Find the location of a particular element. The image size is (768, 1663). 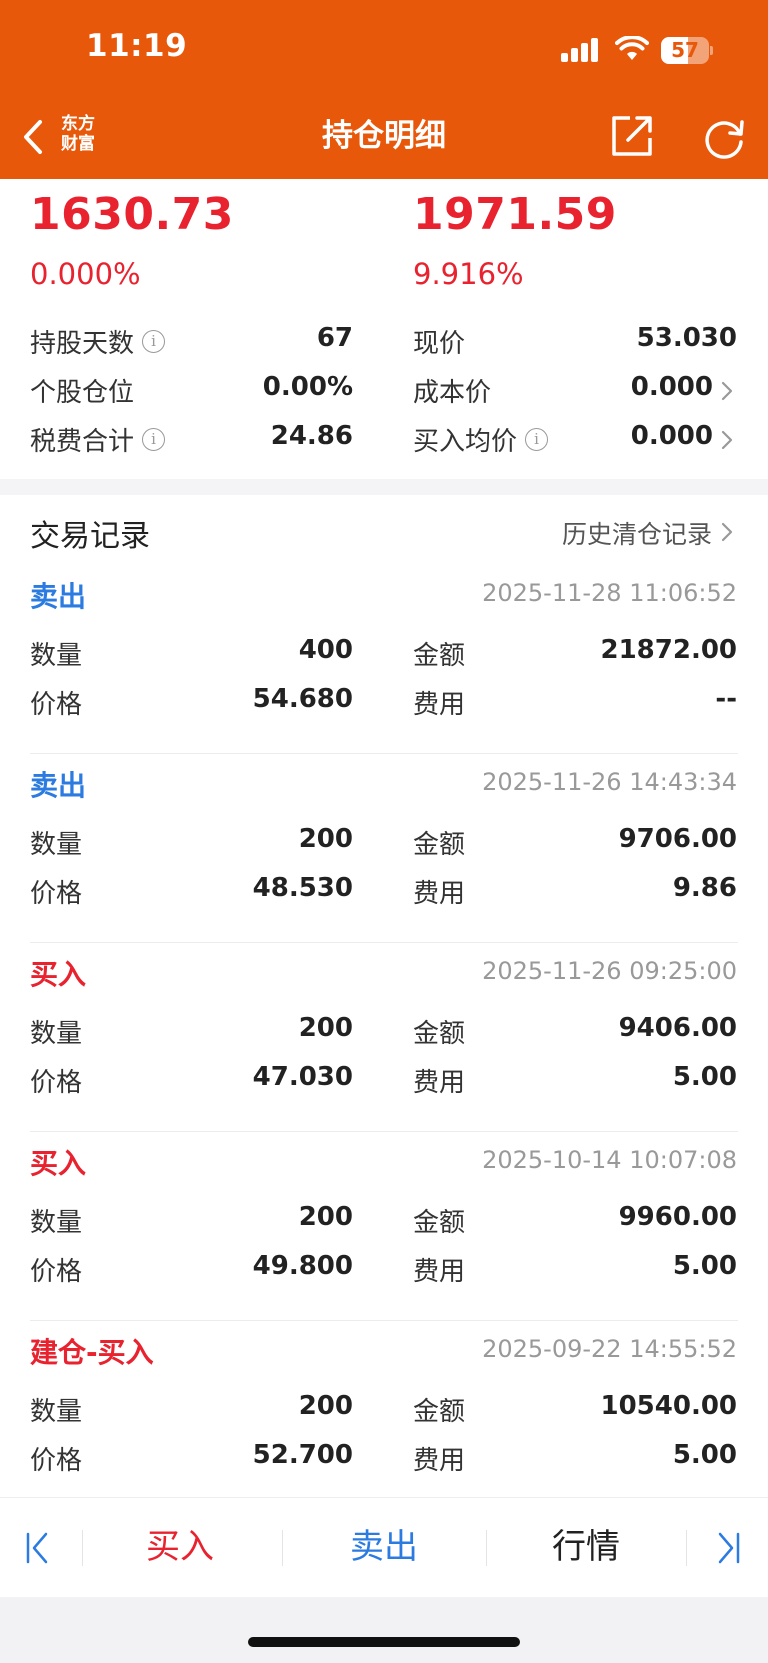

trade-time: 2025-11-26 14:43:34 is located at coordinates (609, 782).